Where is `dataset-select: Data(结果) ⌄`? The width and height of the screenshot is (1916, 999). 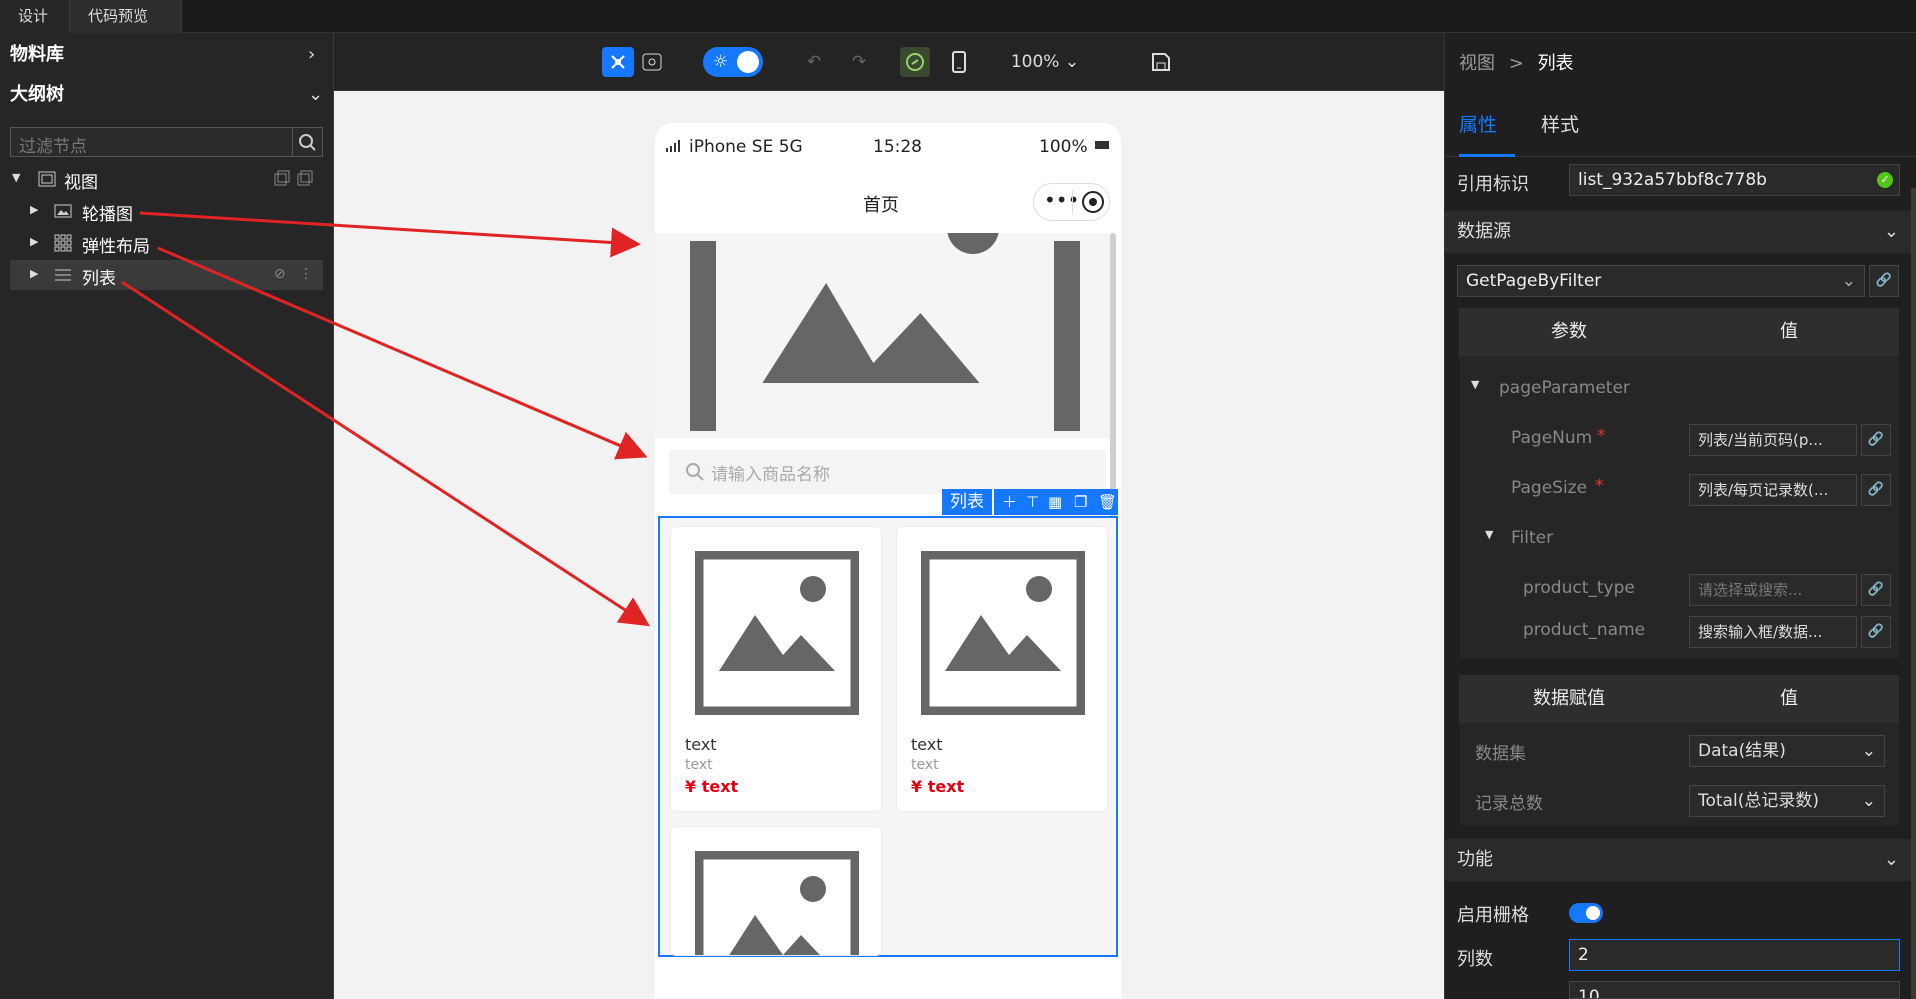 dataset-select: Data(结果) ⌄ is located at coordinates (1787, 751).